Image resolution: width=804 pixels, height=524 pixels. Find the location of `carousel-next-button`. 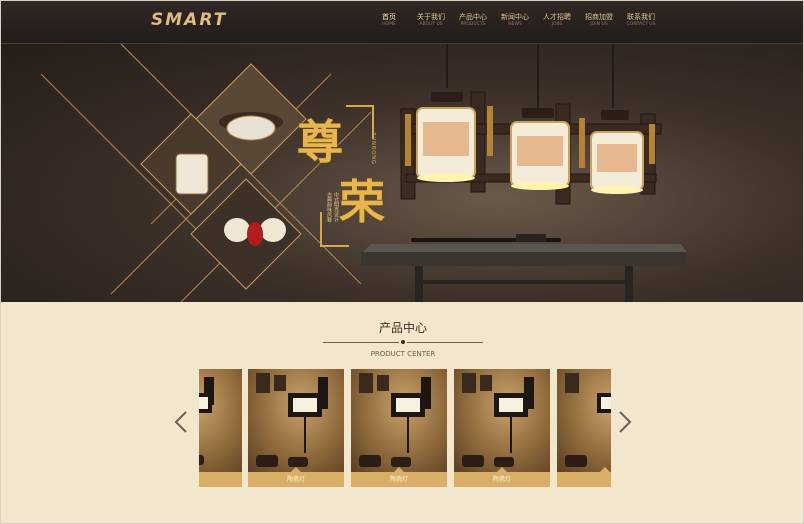

carousel-next-button is located at coordinates (625, 422).